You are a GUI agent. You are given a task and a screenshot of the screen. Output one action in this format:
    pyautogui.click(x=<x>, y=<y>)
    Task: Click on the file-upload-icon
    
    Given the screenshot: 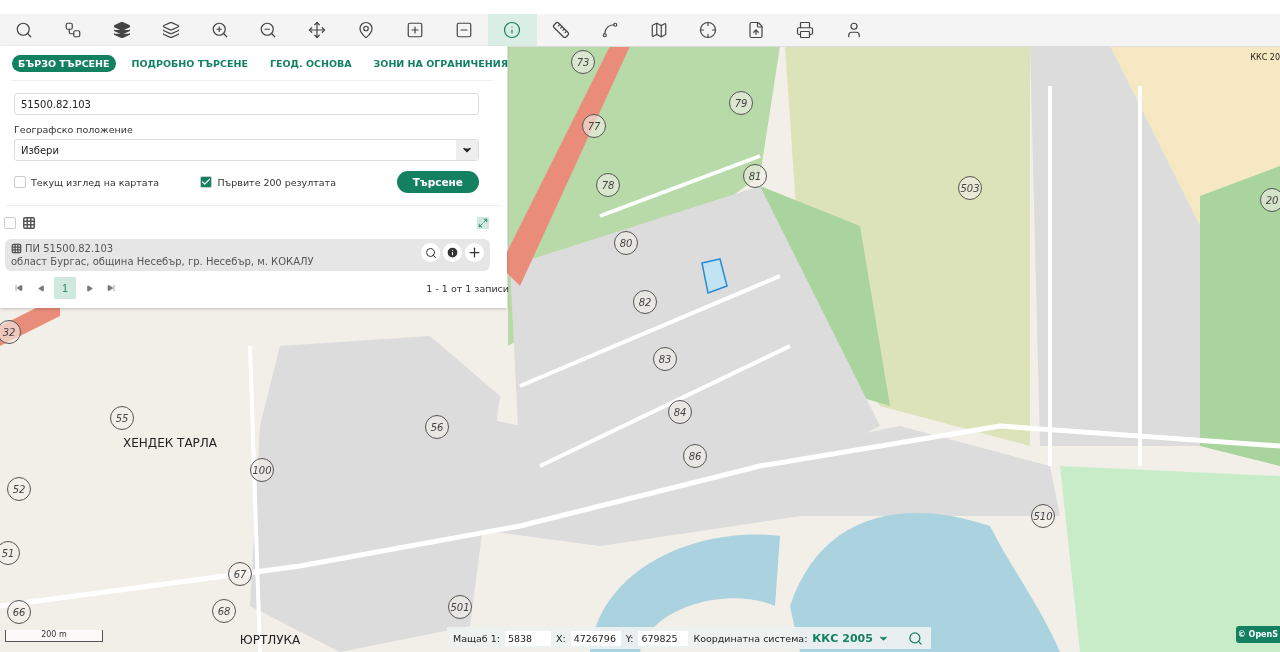 What is the action you would take?
    pyautogui.click(x=756, y=30)
    